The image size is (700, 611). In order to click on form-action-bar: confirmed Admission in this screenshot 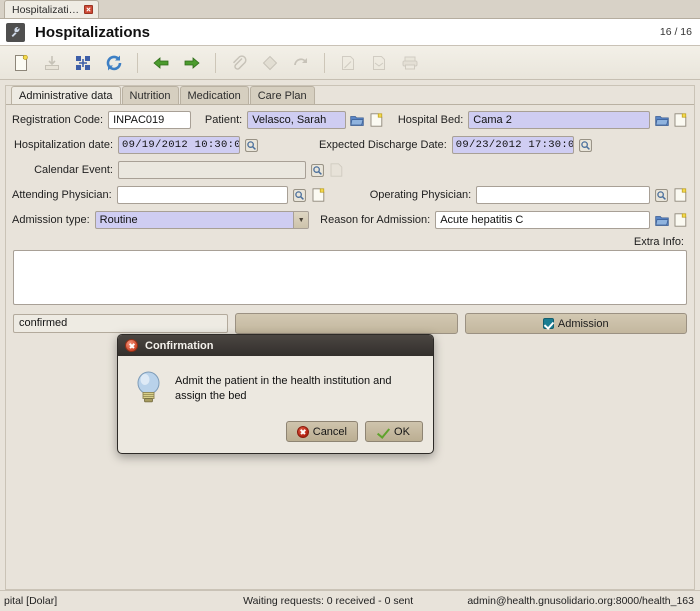, I will do `click(350, 323)`.